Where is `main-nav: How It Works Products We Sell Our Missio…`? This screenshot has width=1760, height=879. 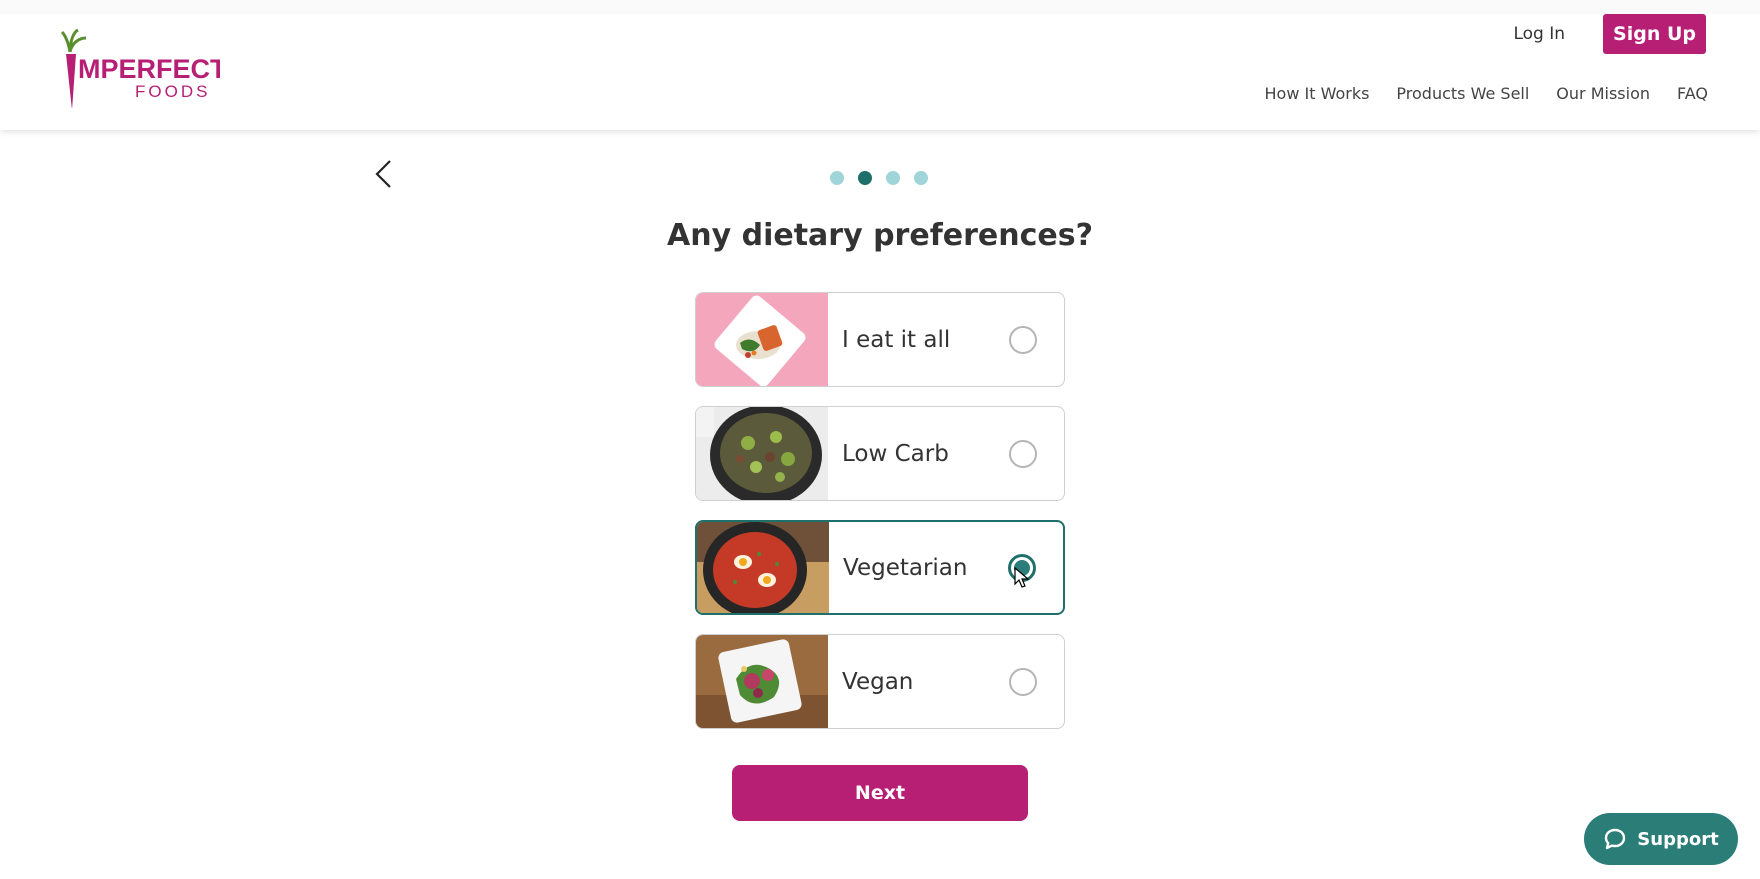
main-nav: How It Works Products We Sell Our Missio… is located at coordinates (1473, 93).